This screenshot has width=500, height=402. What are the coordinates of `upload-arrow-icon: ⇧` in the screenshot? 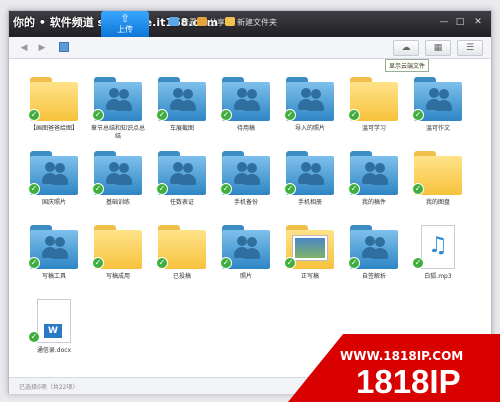 It's located at (125, 18).